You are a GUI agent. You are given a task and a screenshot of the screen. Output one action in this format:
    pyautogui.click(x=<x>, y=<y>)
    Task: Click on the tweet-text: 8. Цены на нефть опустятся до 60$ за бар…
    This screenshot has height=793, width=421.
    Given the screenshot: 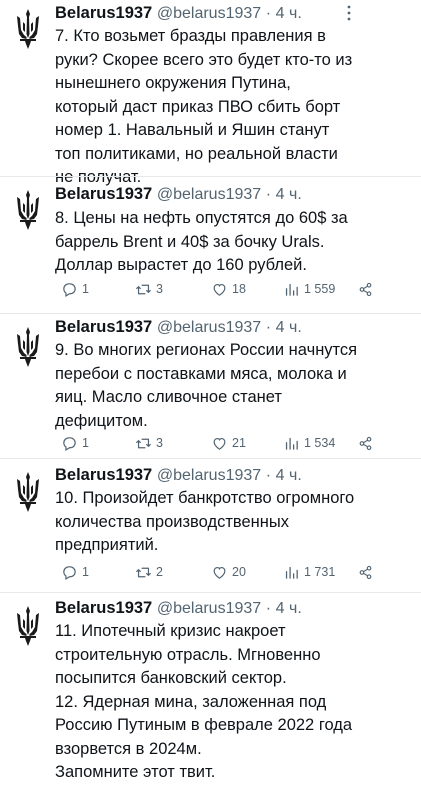 What is the action you would take?
    pyautogui.click(x=217, y=242)
    